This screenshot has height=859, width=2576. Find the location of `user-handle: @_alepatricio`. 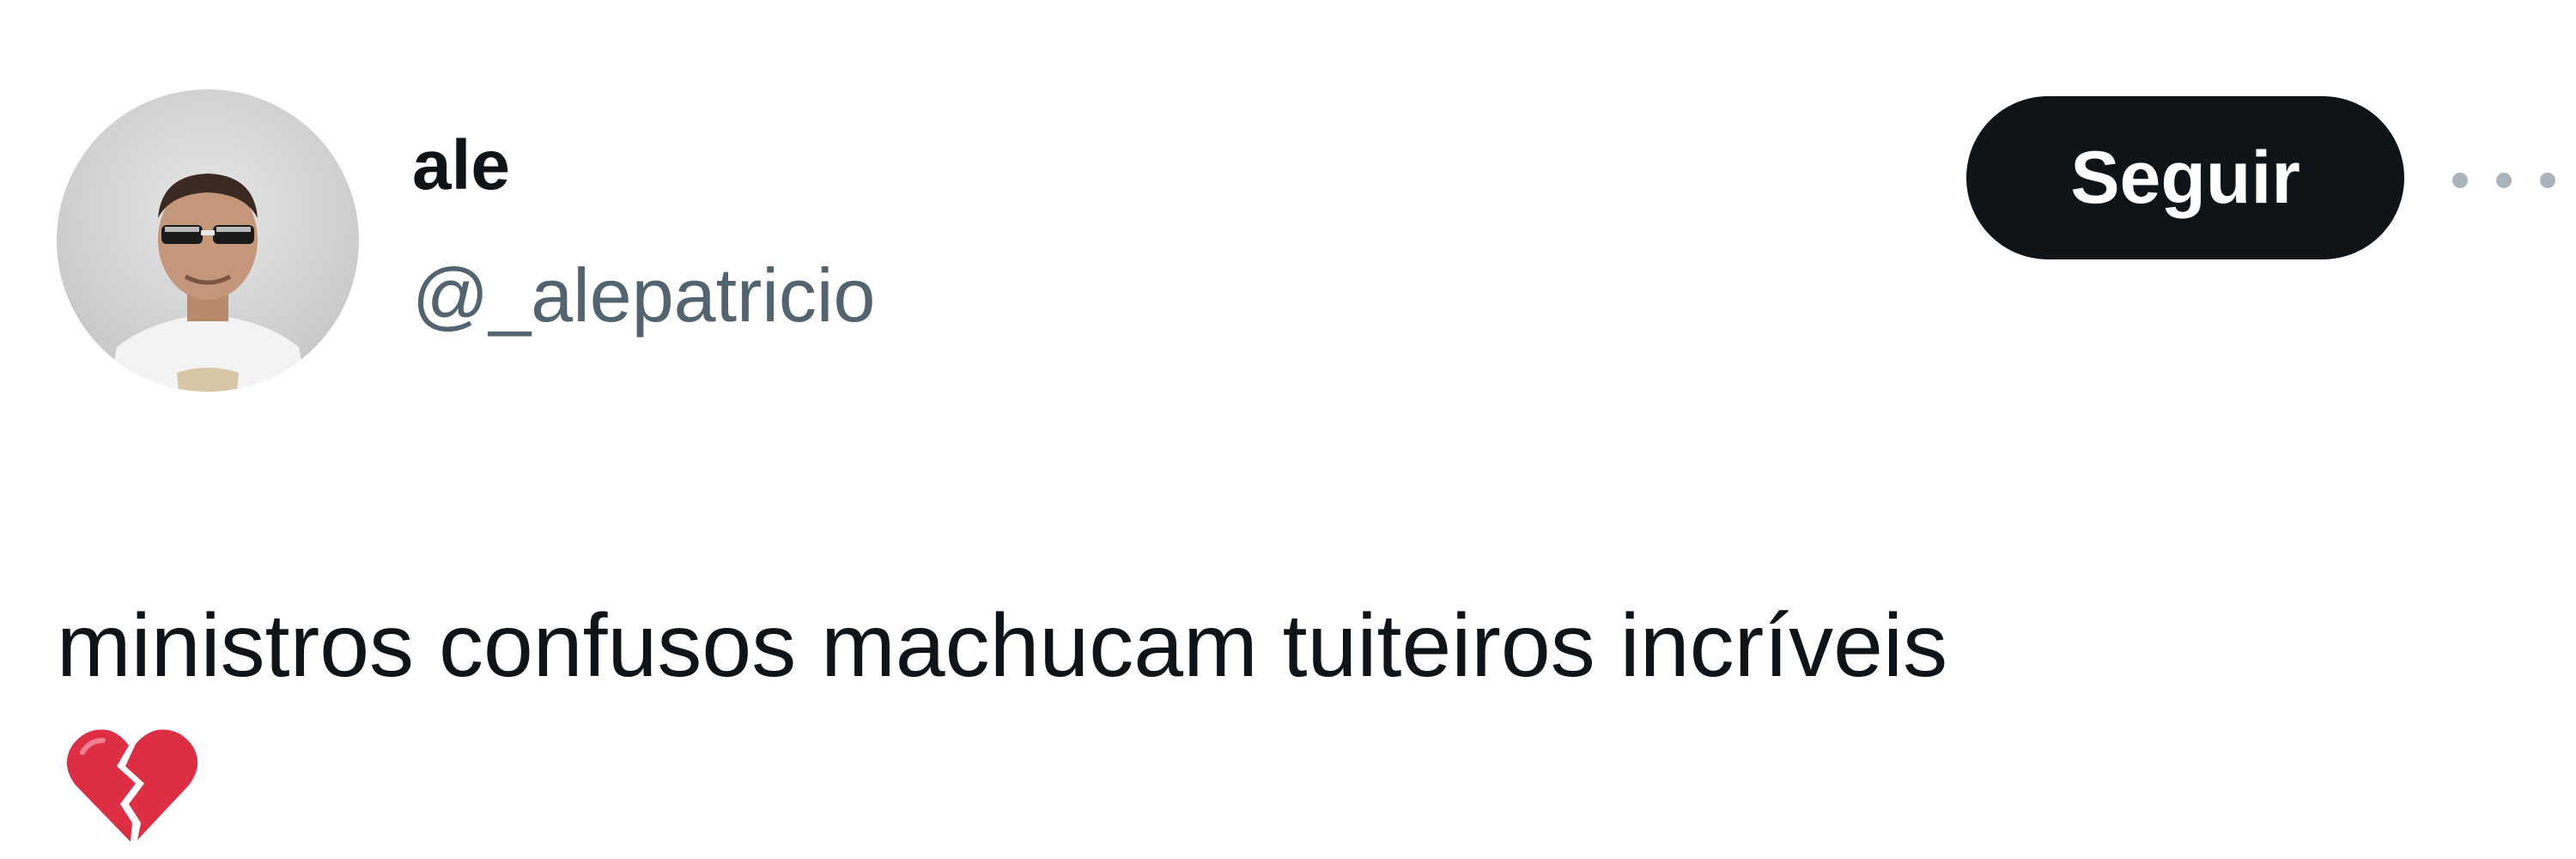

user-handle: @_alepatricio is located at coordinates (643, 295).